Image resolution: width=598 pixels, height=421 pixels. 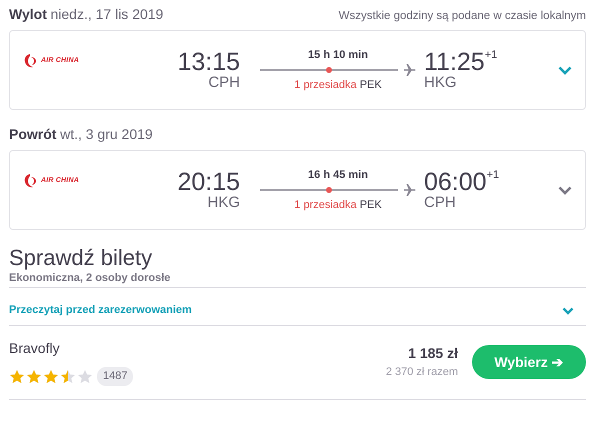 I want to click on departure-airport: HKG, so click(x=223, y=203).